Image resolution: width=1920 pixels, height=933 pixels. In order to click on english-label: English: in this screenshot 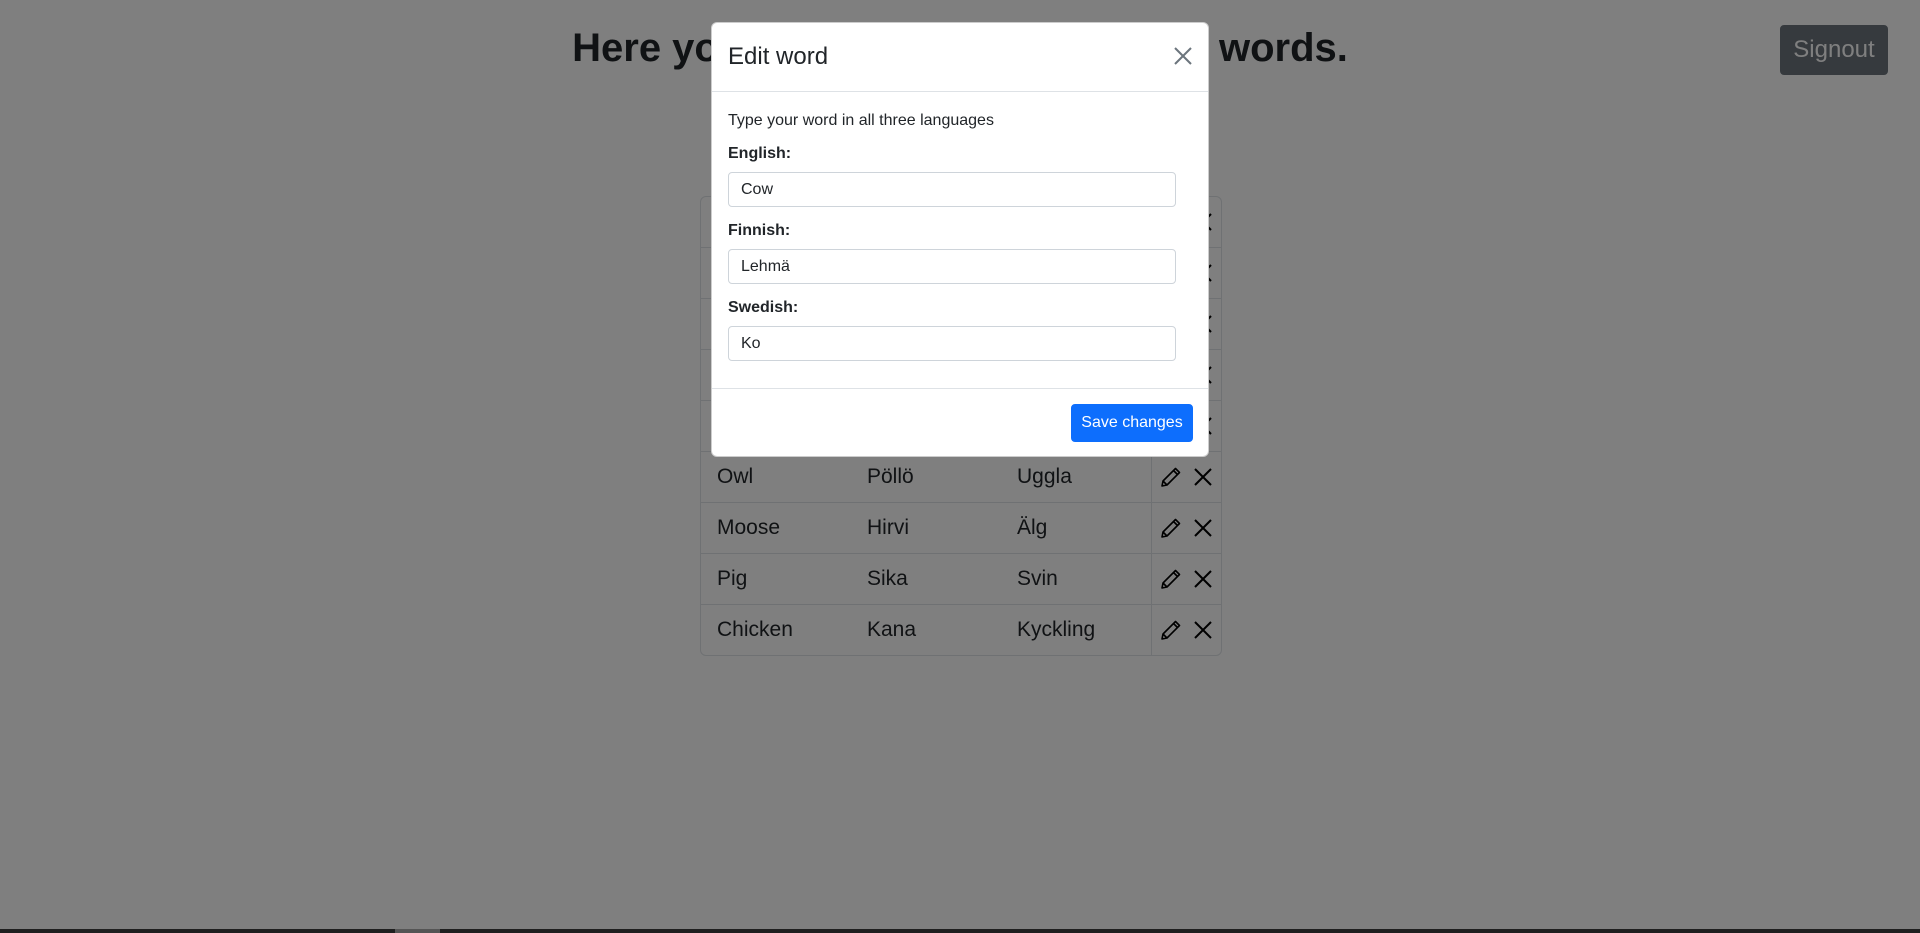, I will do `click(760, 153)`.